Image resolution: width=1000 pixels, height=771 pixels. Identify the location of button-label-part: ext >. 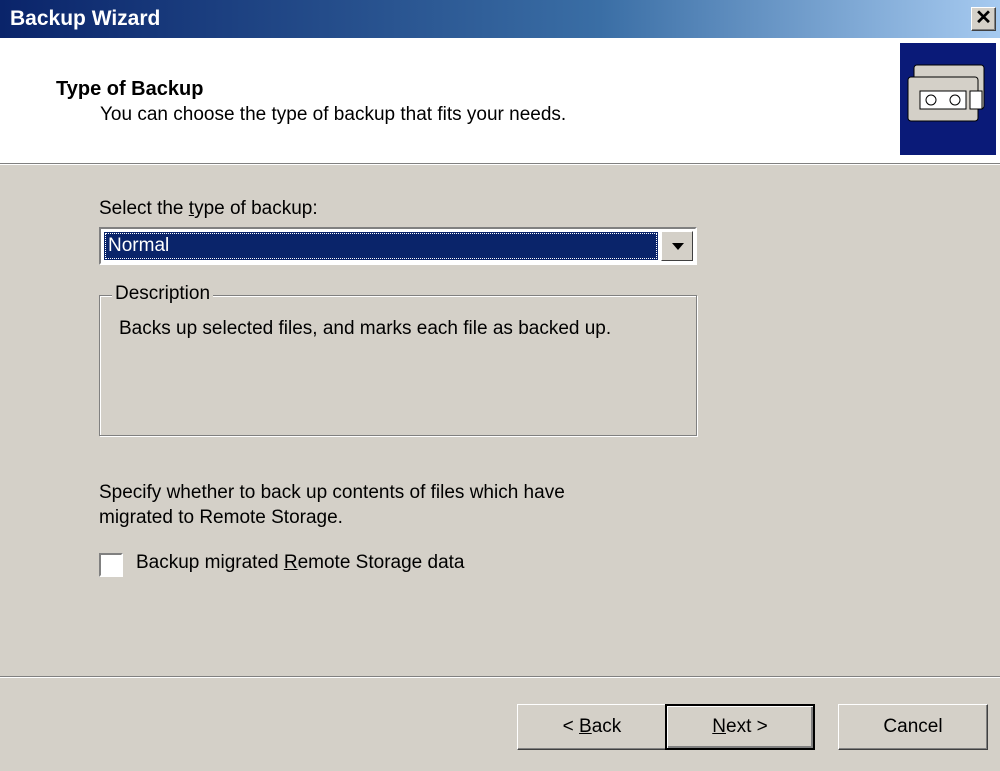
(747, 726).